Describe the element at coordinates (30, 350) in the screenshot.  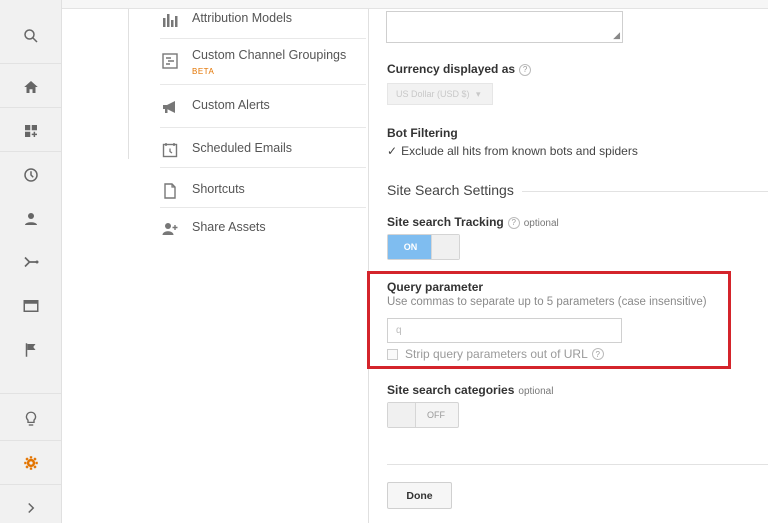
I see `flag-icon` at that location.